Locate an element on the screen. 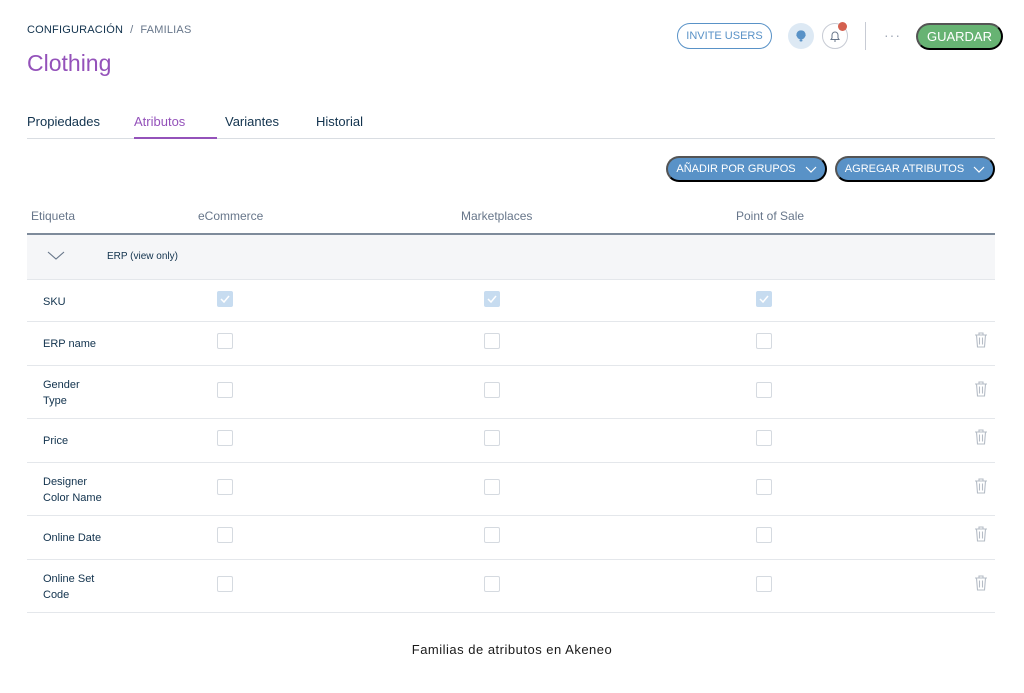  image-caption: Familias de atributos en Akeneo is located at coordinates (512, 649).